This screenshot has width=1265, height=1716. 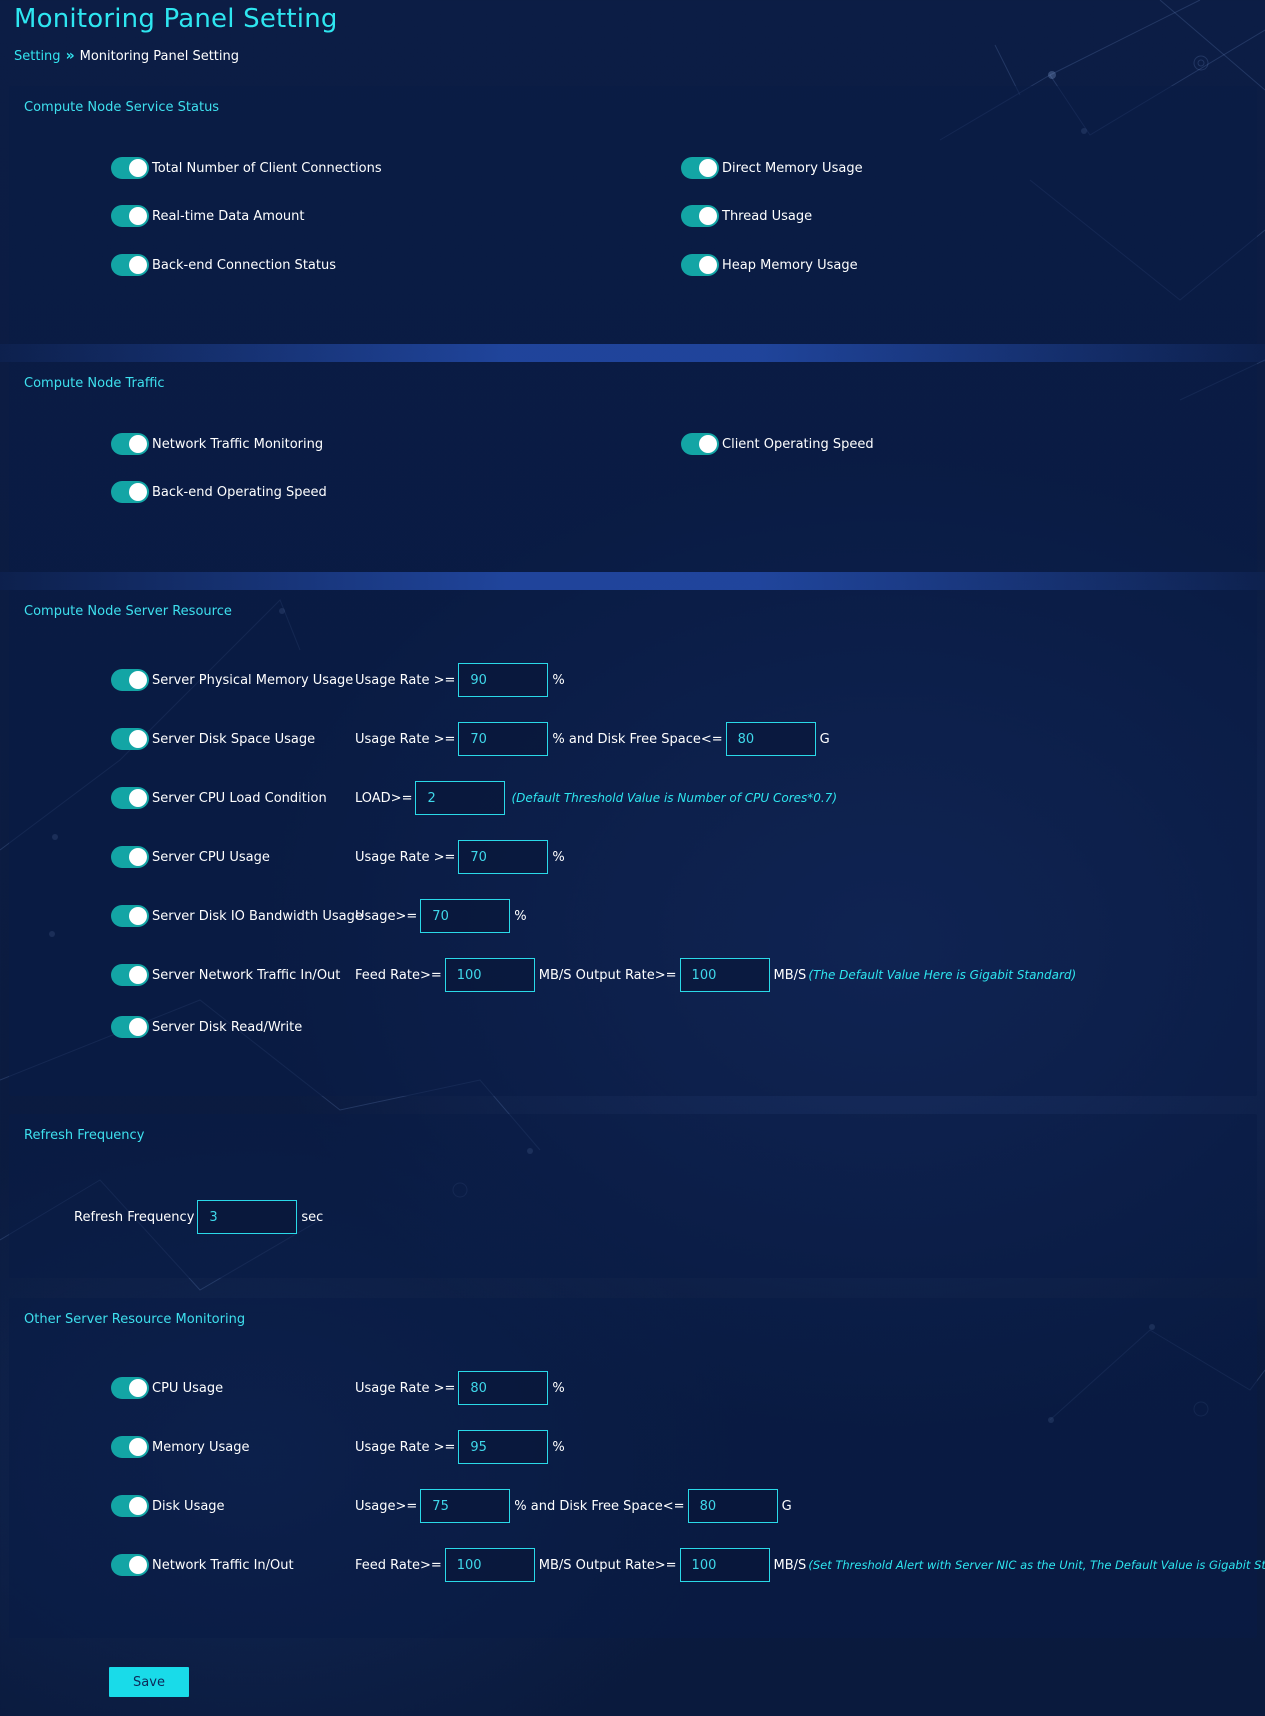 I want to click on toggle-item: Thread Usage, so click(x=746, y=216).